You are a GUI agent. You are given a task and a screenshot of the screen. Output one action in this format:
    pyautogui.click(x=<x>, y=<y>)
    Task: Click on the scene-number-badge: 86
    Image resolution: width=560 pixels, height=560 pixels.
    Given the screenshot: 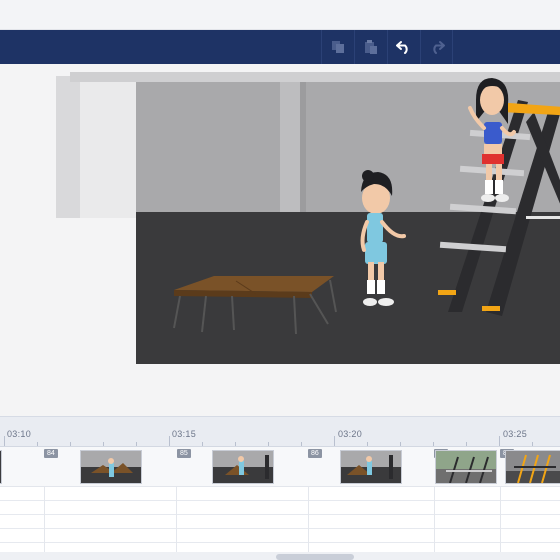 What is the action you would take?
    pyautogui.click(x=315, y=453)
    